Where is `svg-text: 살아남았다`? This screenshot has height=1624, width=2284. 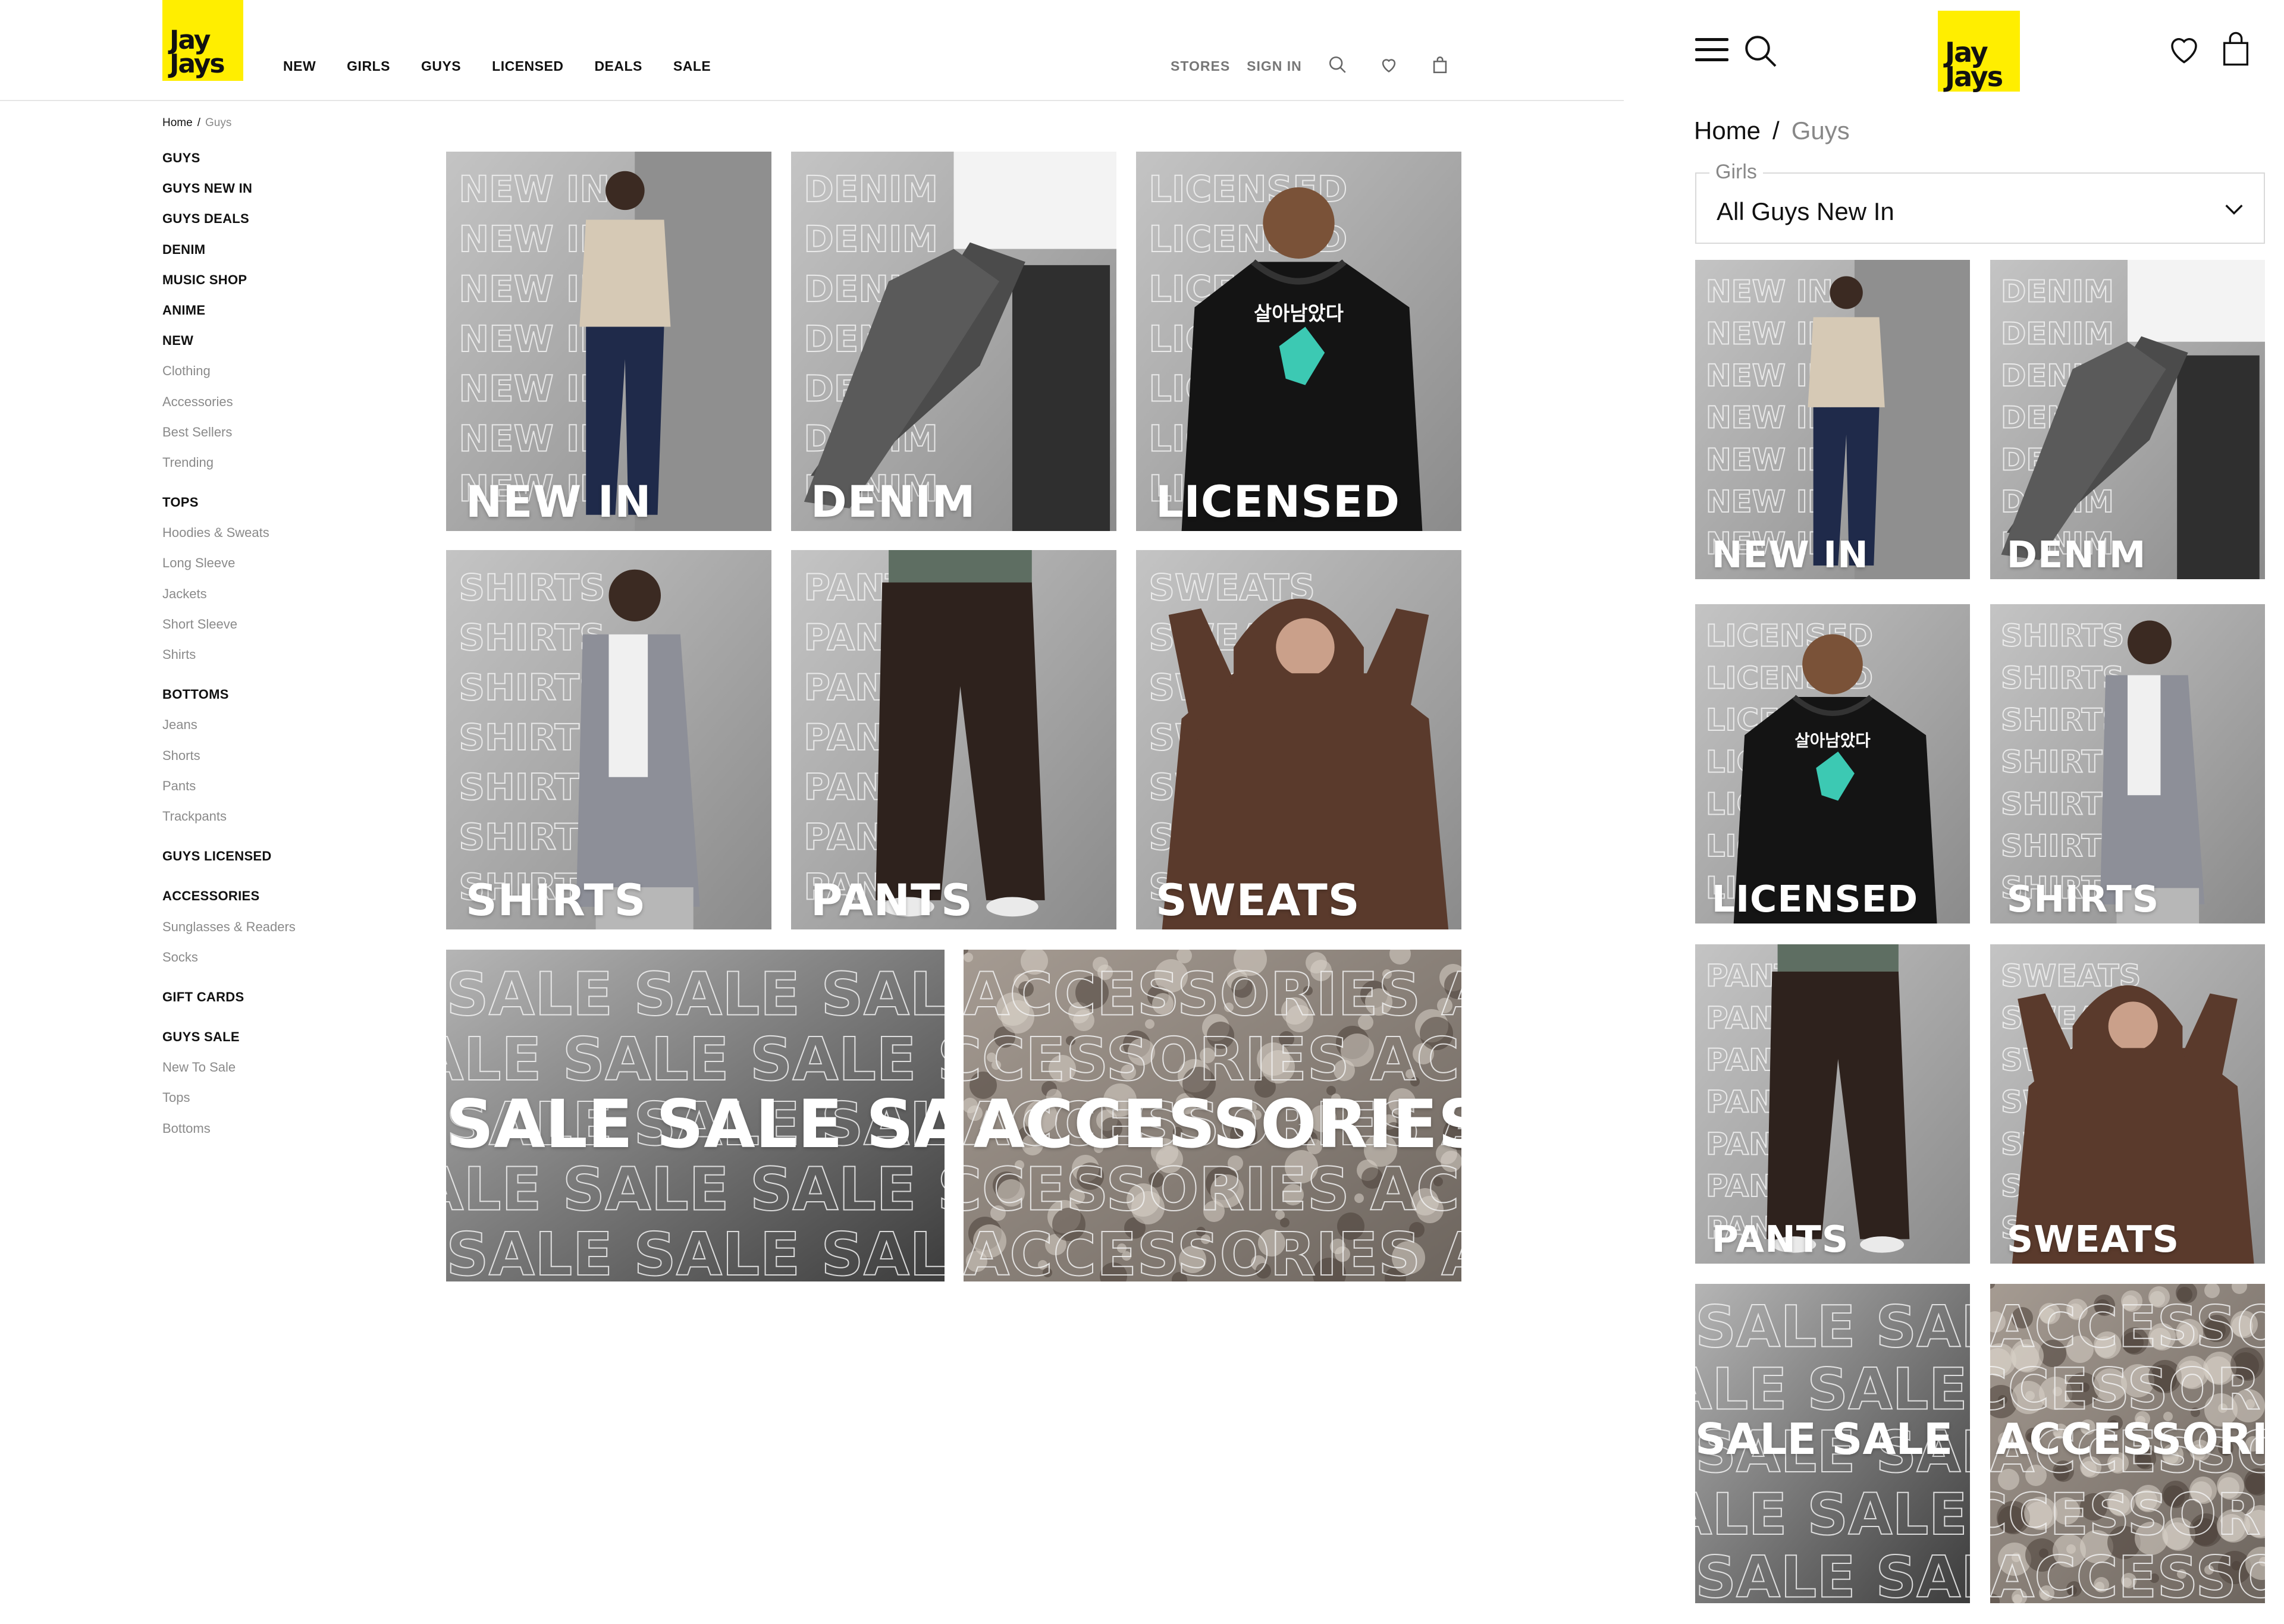
svg-text: 살아남았다 is located at coordinates (1299, 314).